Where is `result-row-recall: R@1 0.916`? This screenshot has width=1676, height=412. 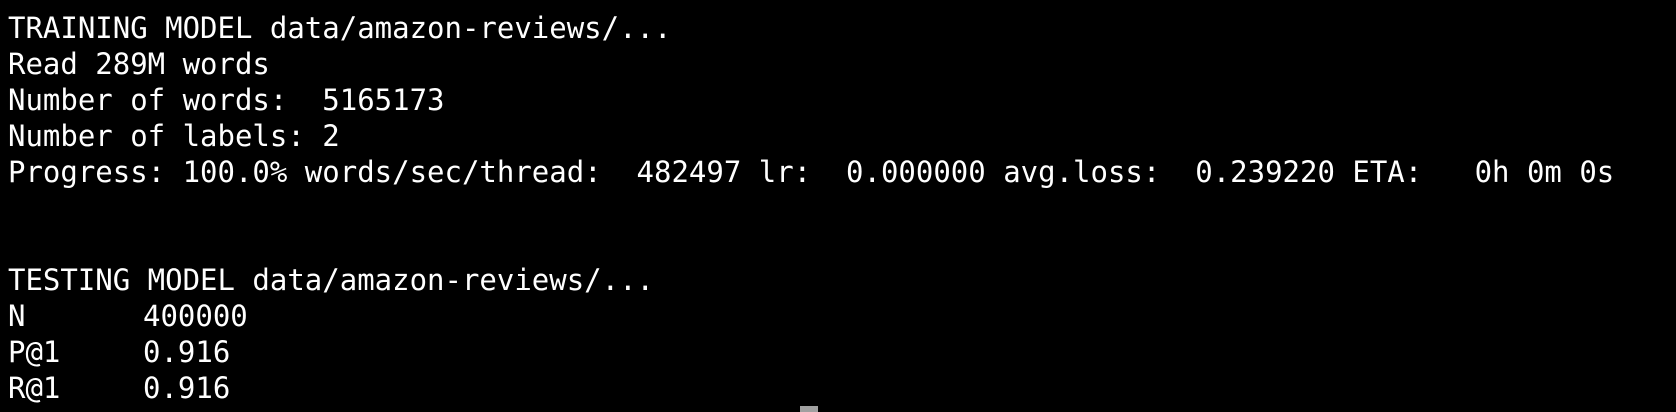 result-row-recall: R@1 0.916 is located at coordinates (842, 388).